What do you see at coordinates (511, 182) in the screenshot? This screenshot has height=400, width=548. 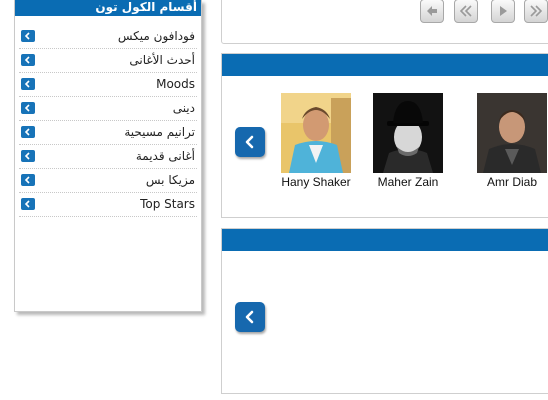 I see `artist-name: Amr Diab` at bounding box center [511, 182].